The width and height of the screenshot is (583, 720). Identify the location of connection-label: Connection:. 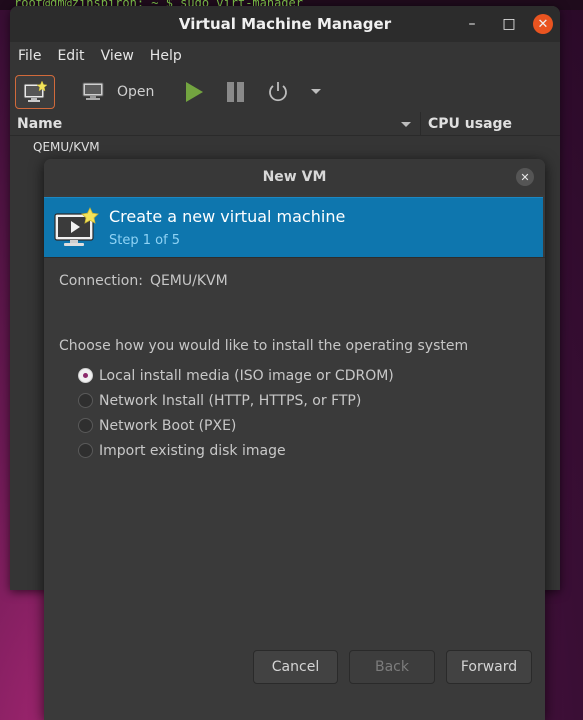
(101, 281).